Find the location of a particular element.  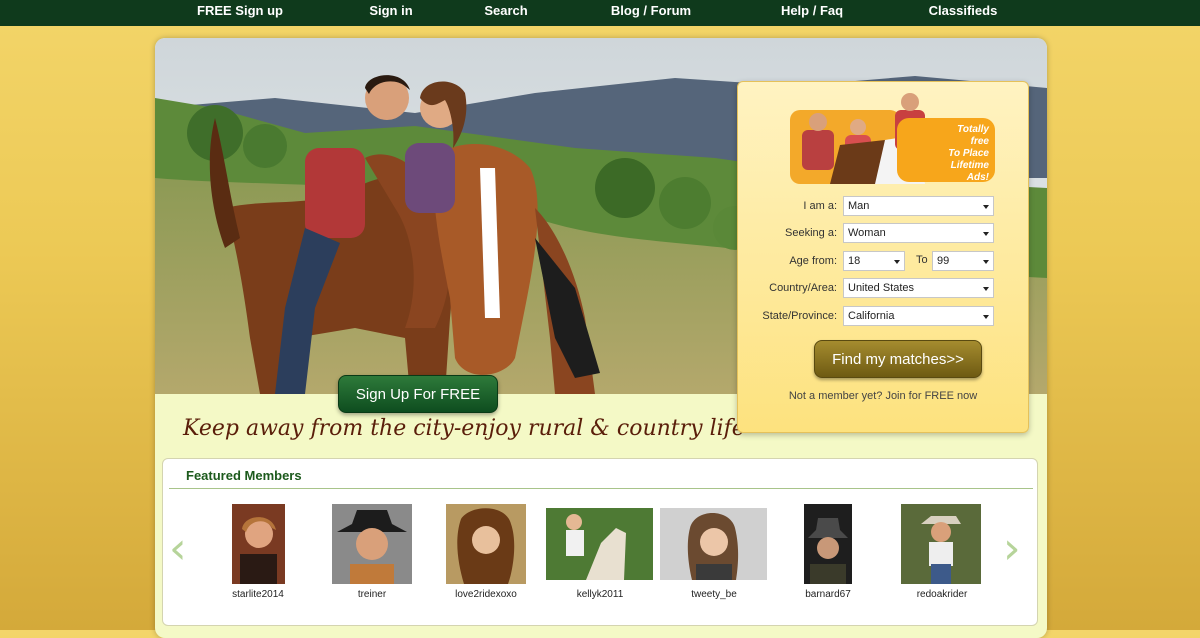

select-state: California is located at coordinates (918, 316).